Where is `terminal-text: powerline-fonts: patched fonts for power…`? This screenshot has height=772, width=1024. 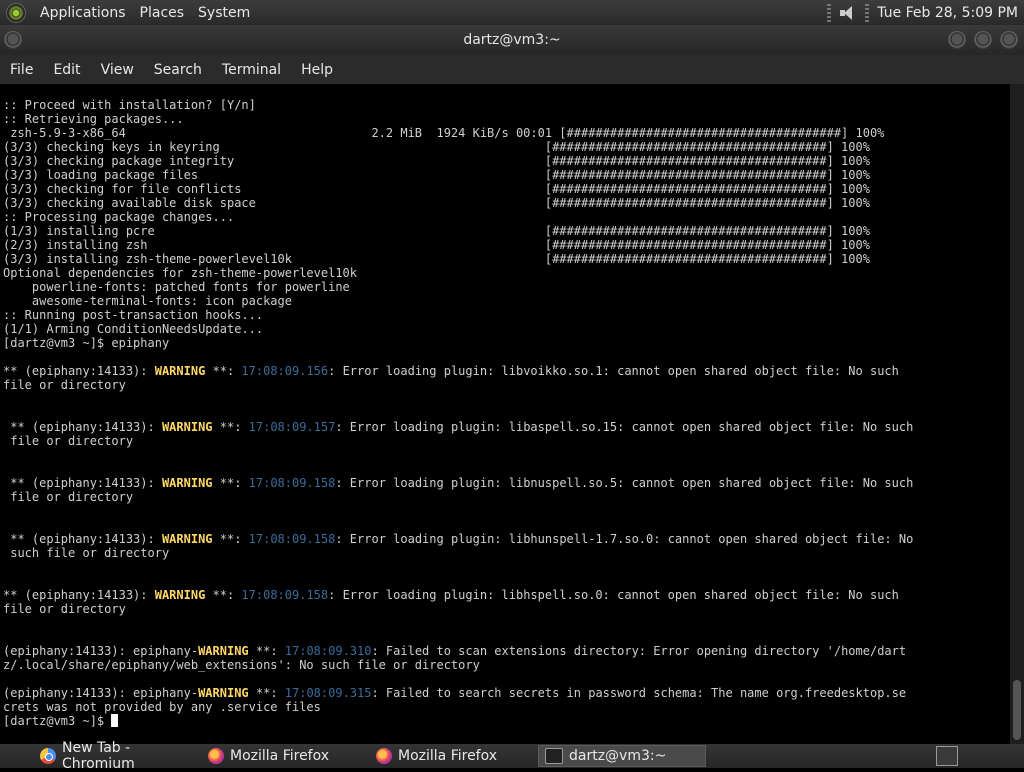
terminal-text: powerline-fonts: patched fonts for power… is located at coordinates (176, 287).